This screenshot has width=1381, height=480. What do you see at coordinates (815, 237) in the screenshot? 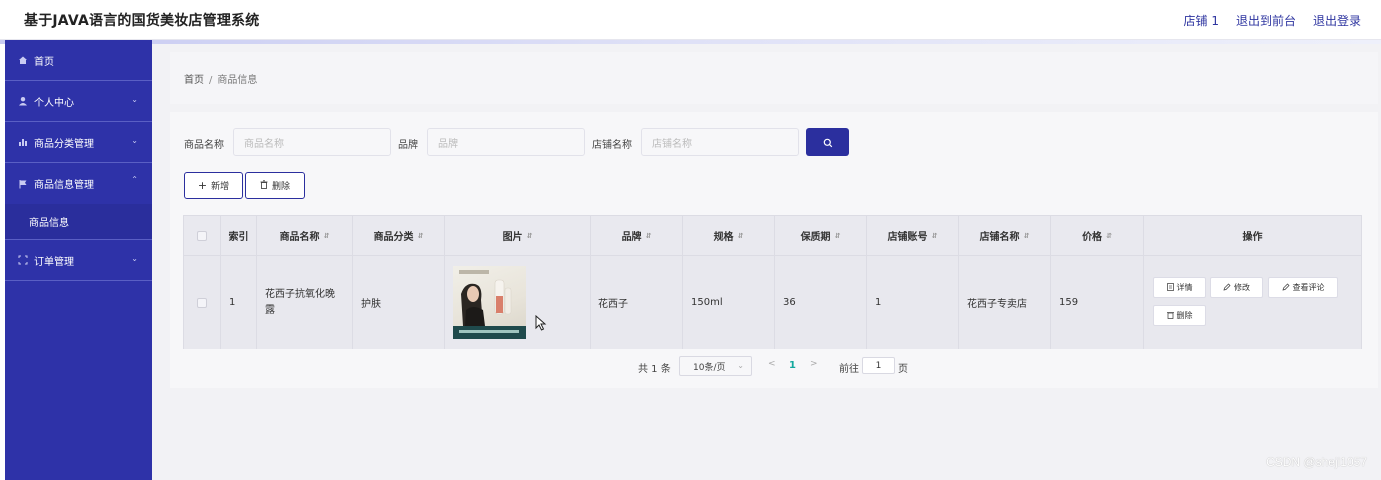
I see `column-header-label: 保质期` at bounding box center [815, 237].